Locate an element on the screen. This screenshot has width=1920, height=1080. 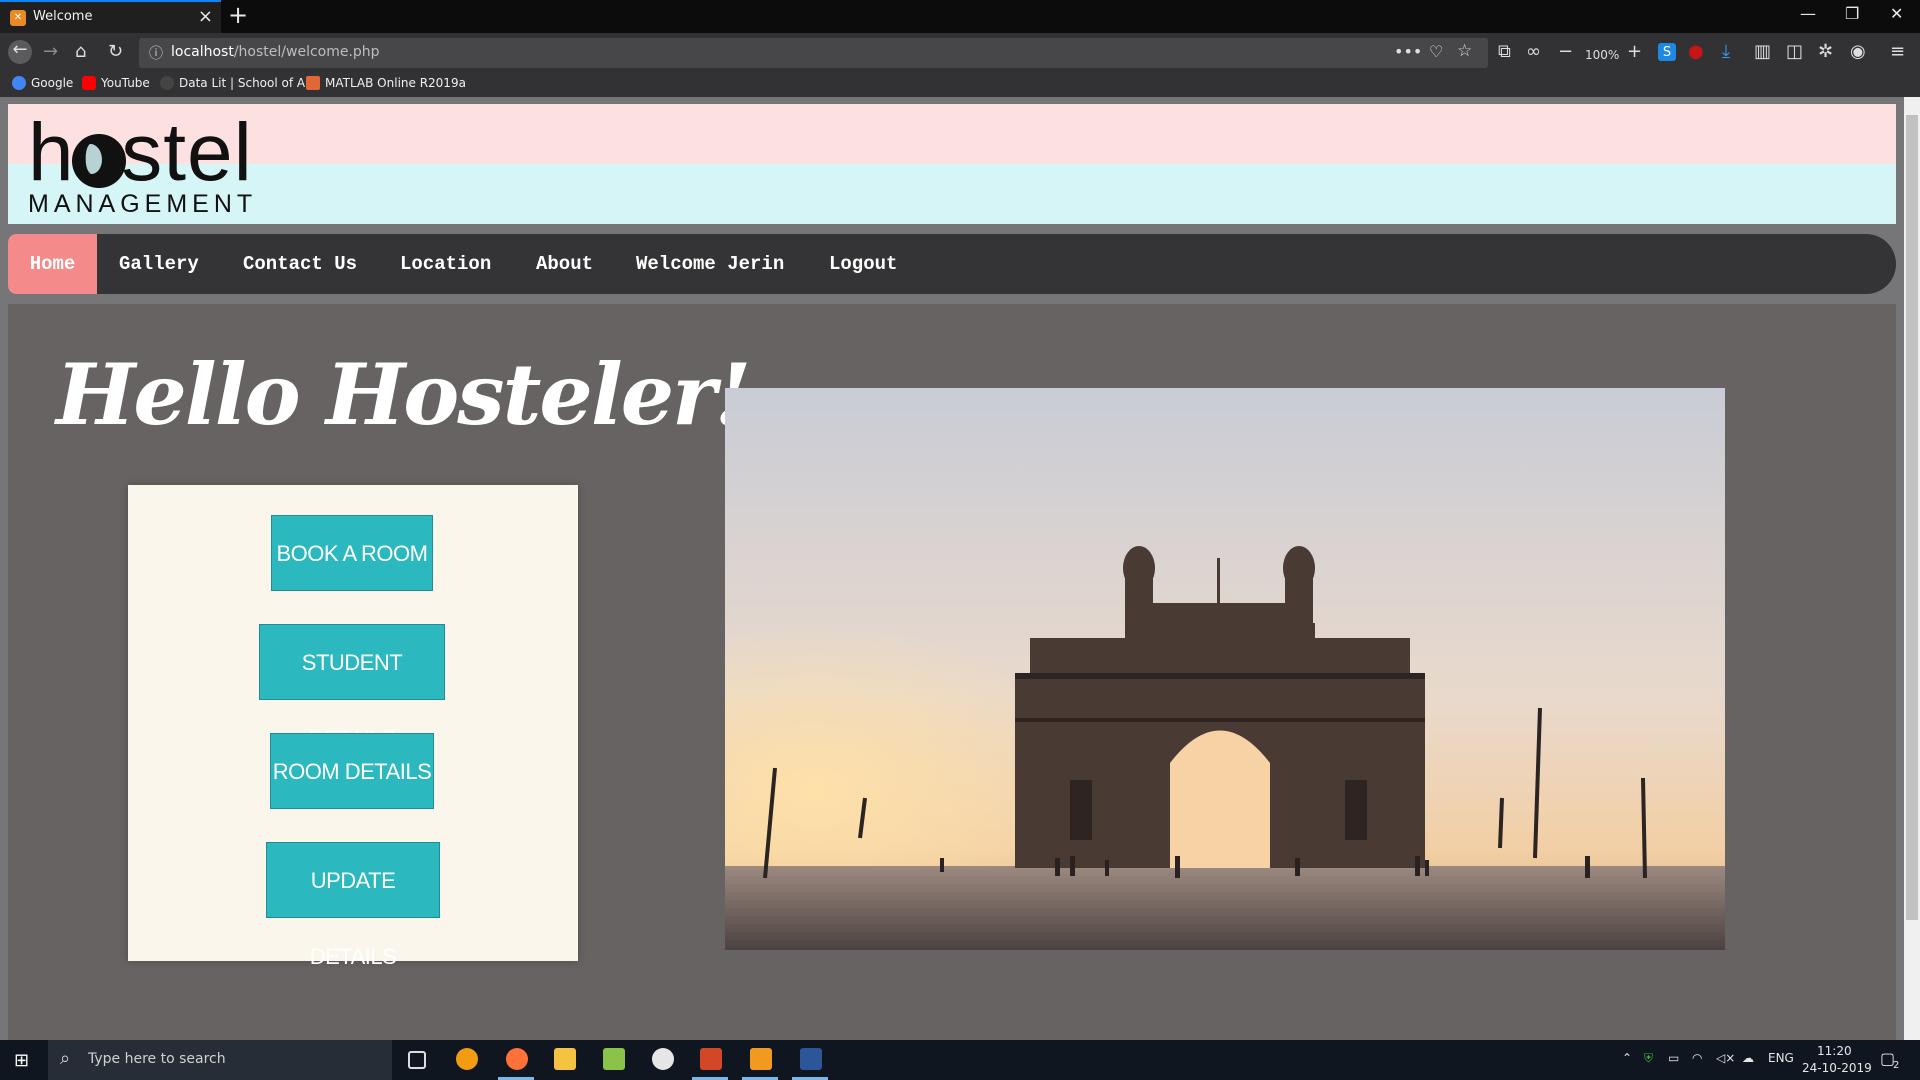
matlab-icon is located at coordinates (313, 83).